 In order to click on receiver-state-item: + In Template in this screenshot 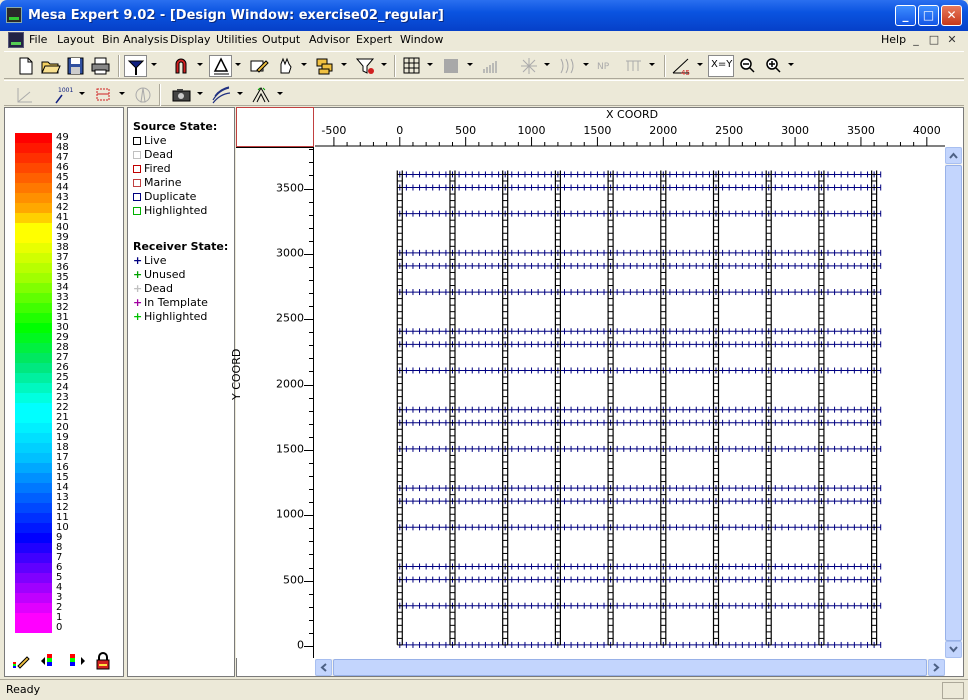, I will do `click(170, 302)`.